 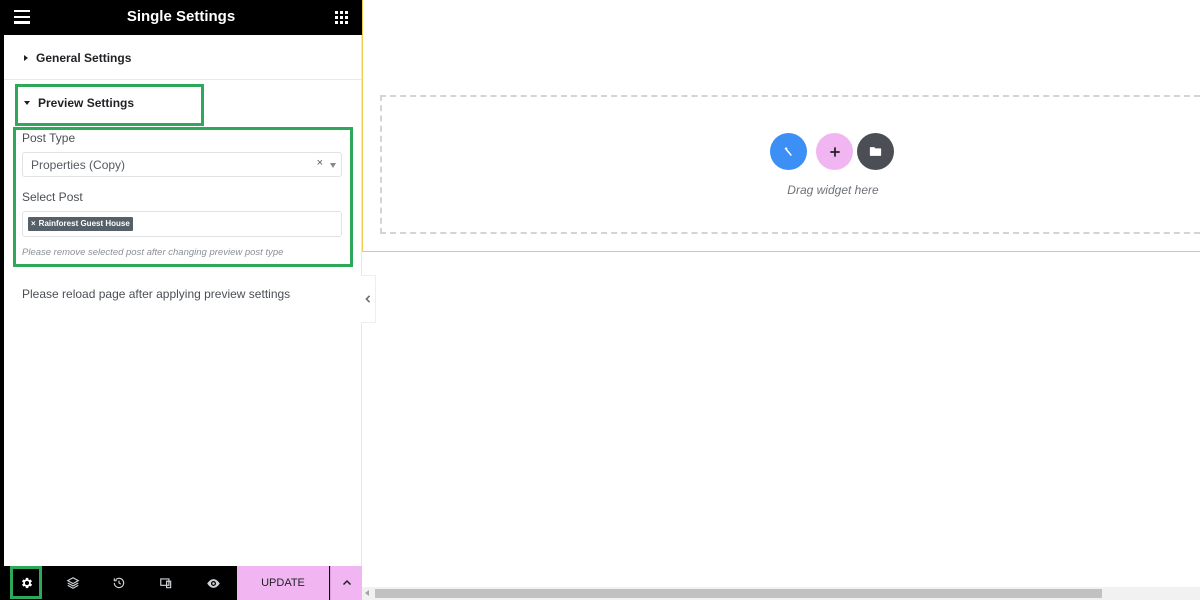 I want to click on scrollbar-thumb, so click(x=738, y=593).